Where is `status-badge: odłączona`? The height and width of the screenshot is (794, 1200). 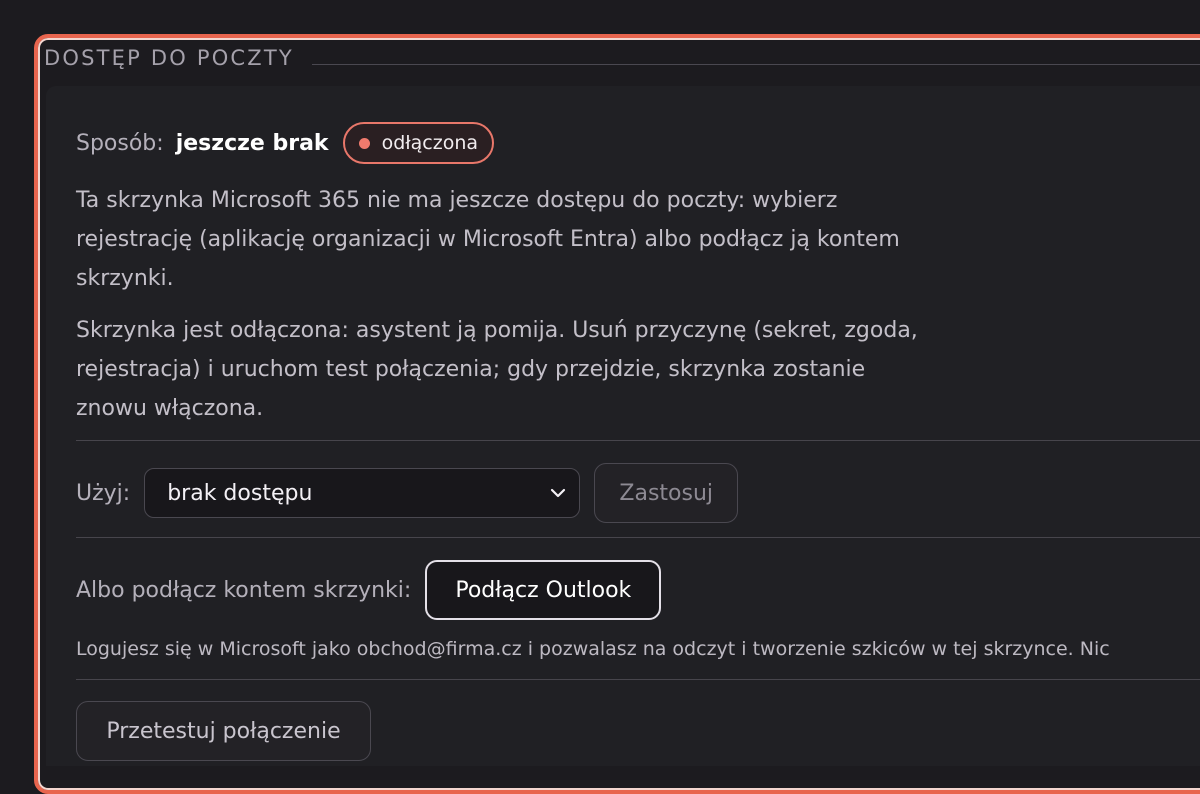
status-badge: odłączona is located at coordinates (418, 143).